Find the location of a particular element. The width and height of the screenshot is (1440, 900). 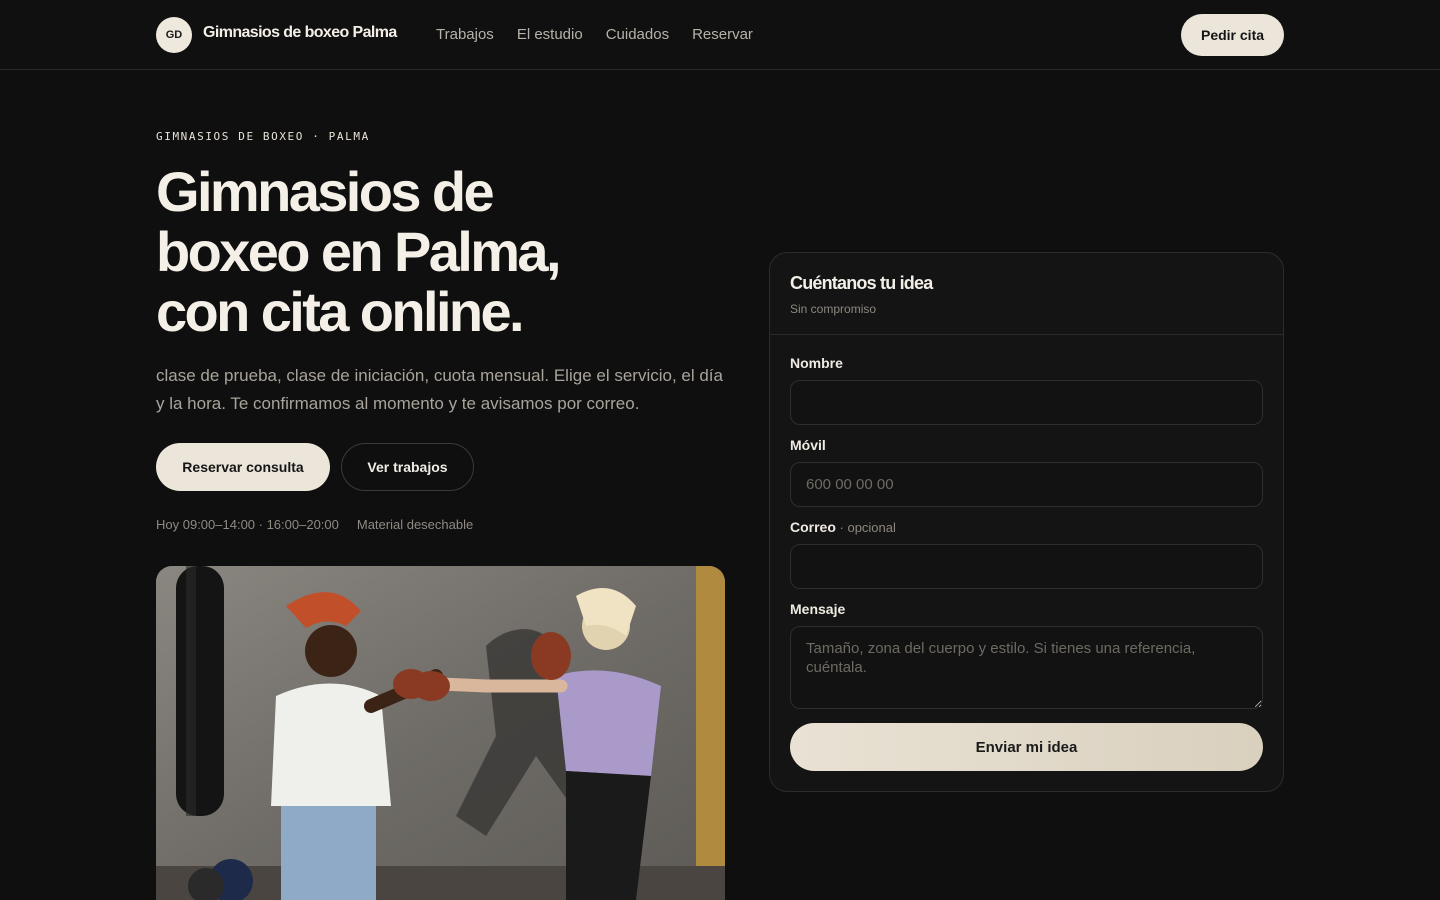

nav-link-cuidados: Cuidados is located at coordinates (637, 34).